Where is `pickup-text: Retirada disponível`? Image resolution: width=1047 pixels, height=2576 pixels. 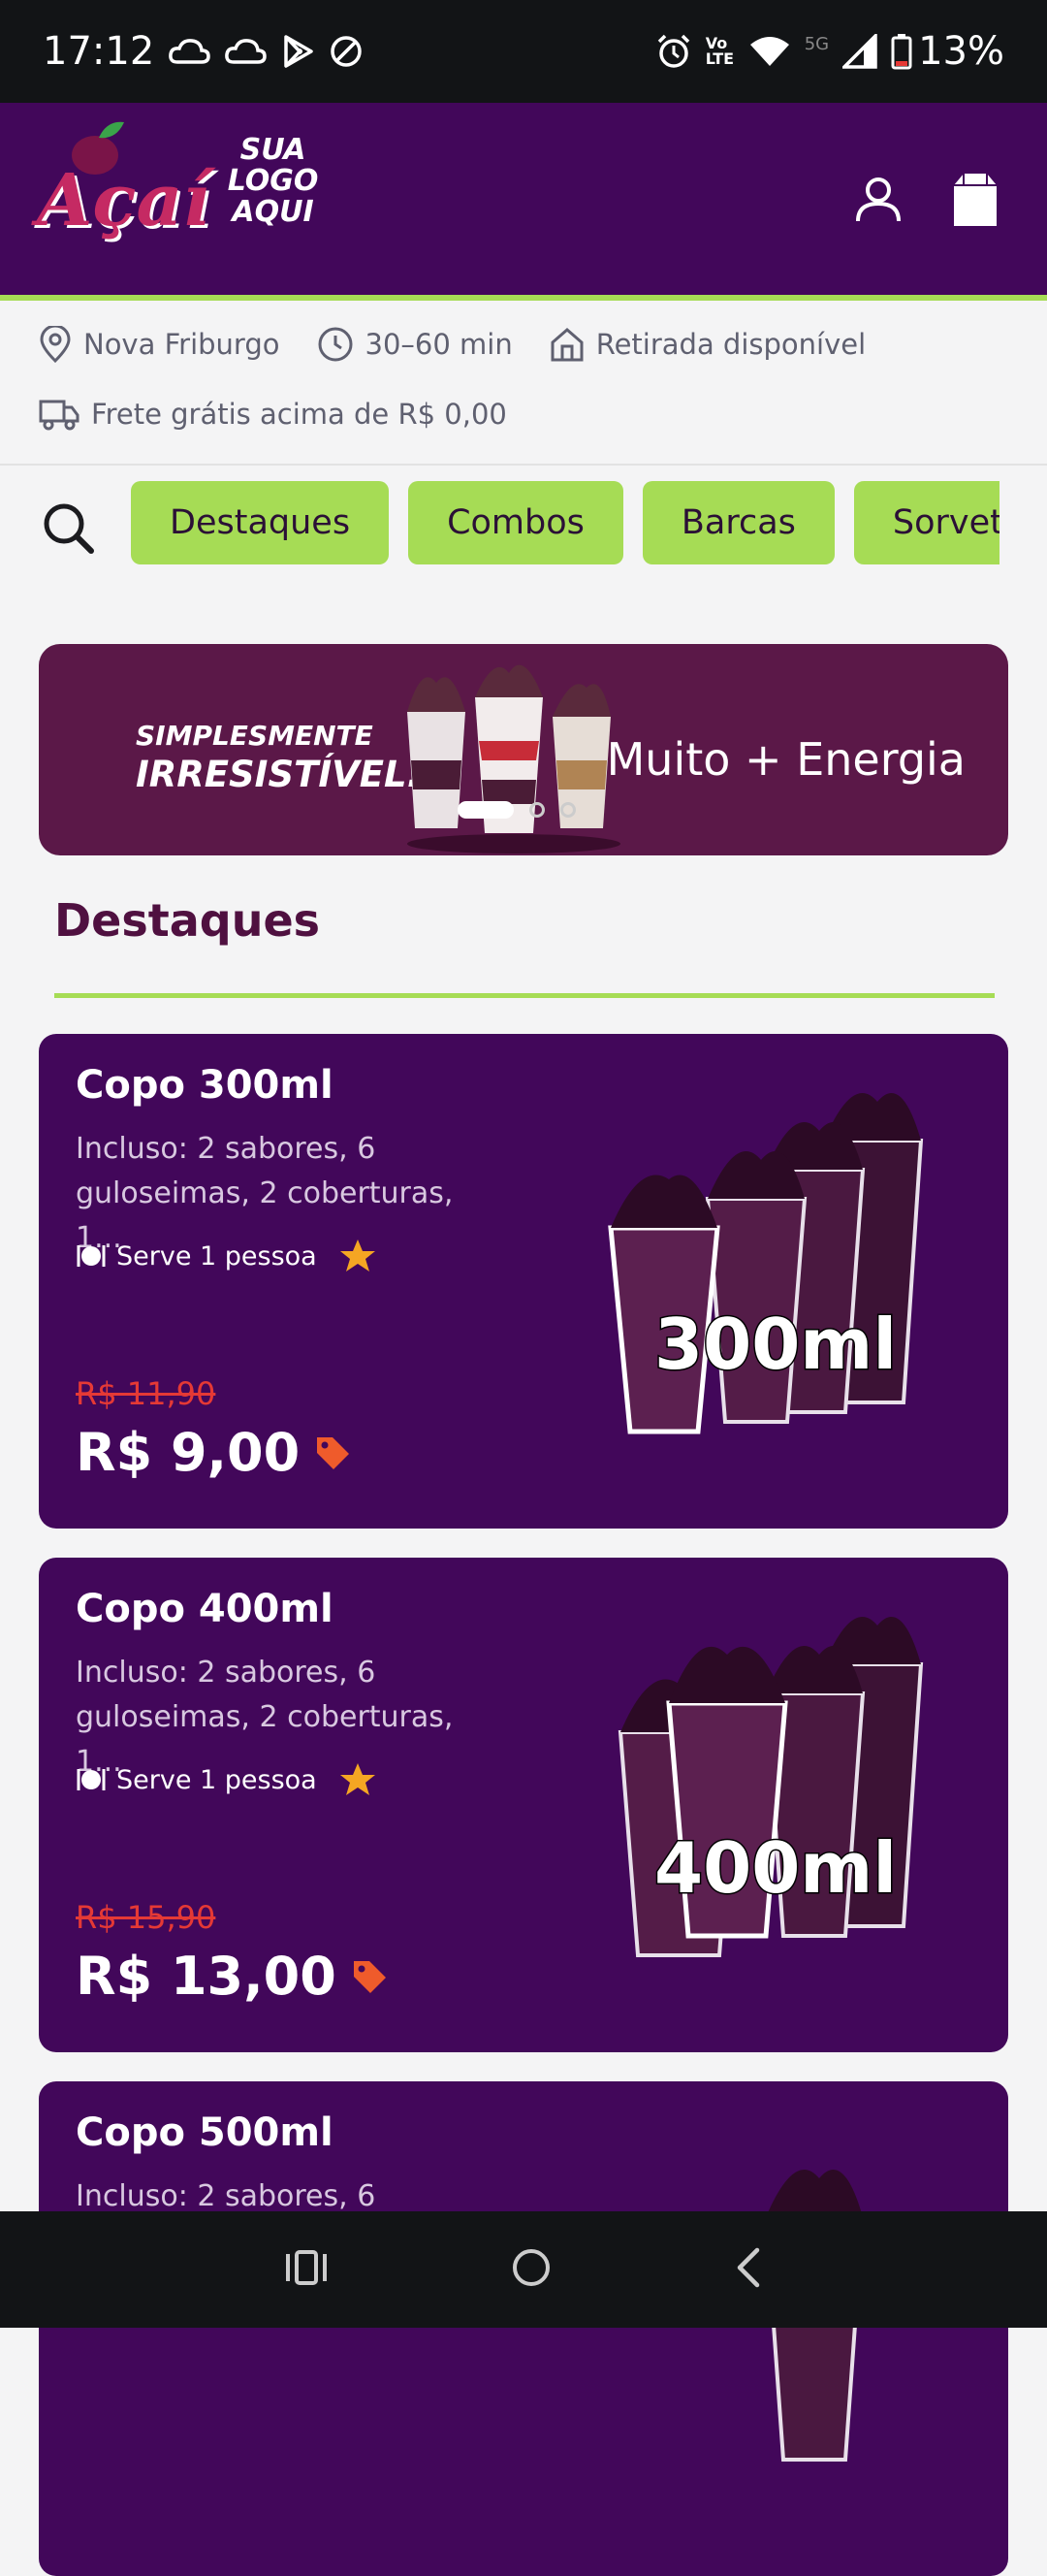 pickup-text: Retirada disponível is located at coordinates (731, 344).